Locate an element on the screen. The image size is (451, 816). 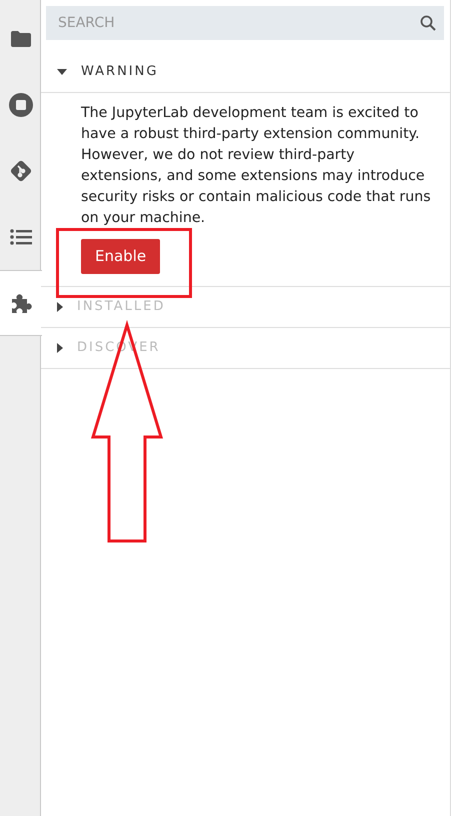
enable-button: Enable is located at coordinates (120, 256).